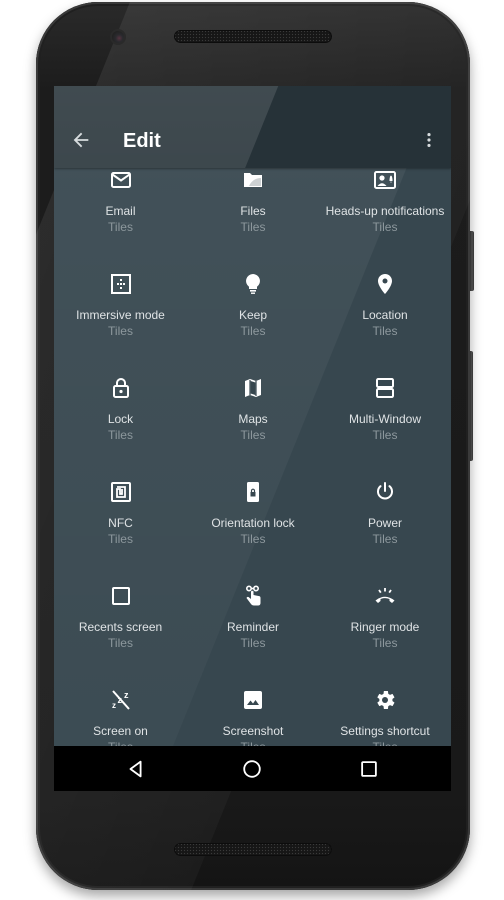 The width and height of the screenshot is (504, 900). Describe the element at coordinates (253, 849) in the screenshot. I see `bottom-speaker` at that location.